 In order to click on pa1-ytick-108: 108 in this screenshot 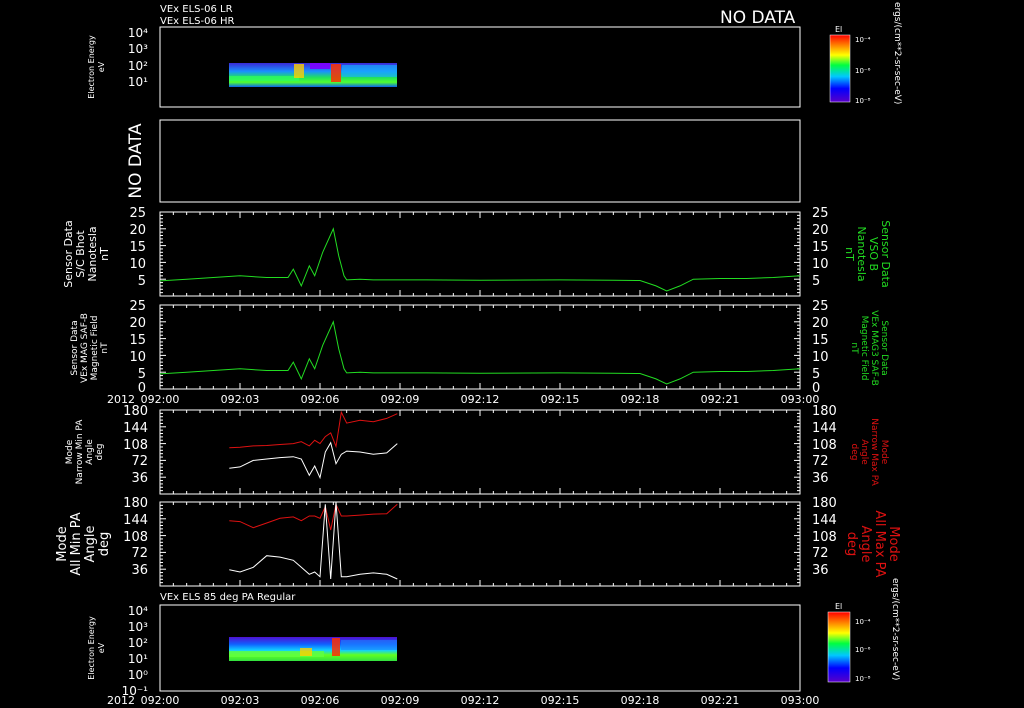, I will do `click(135, 445)`.